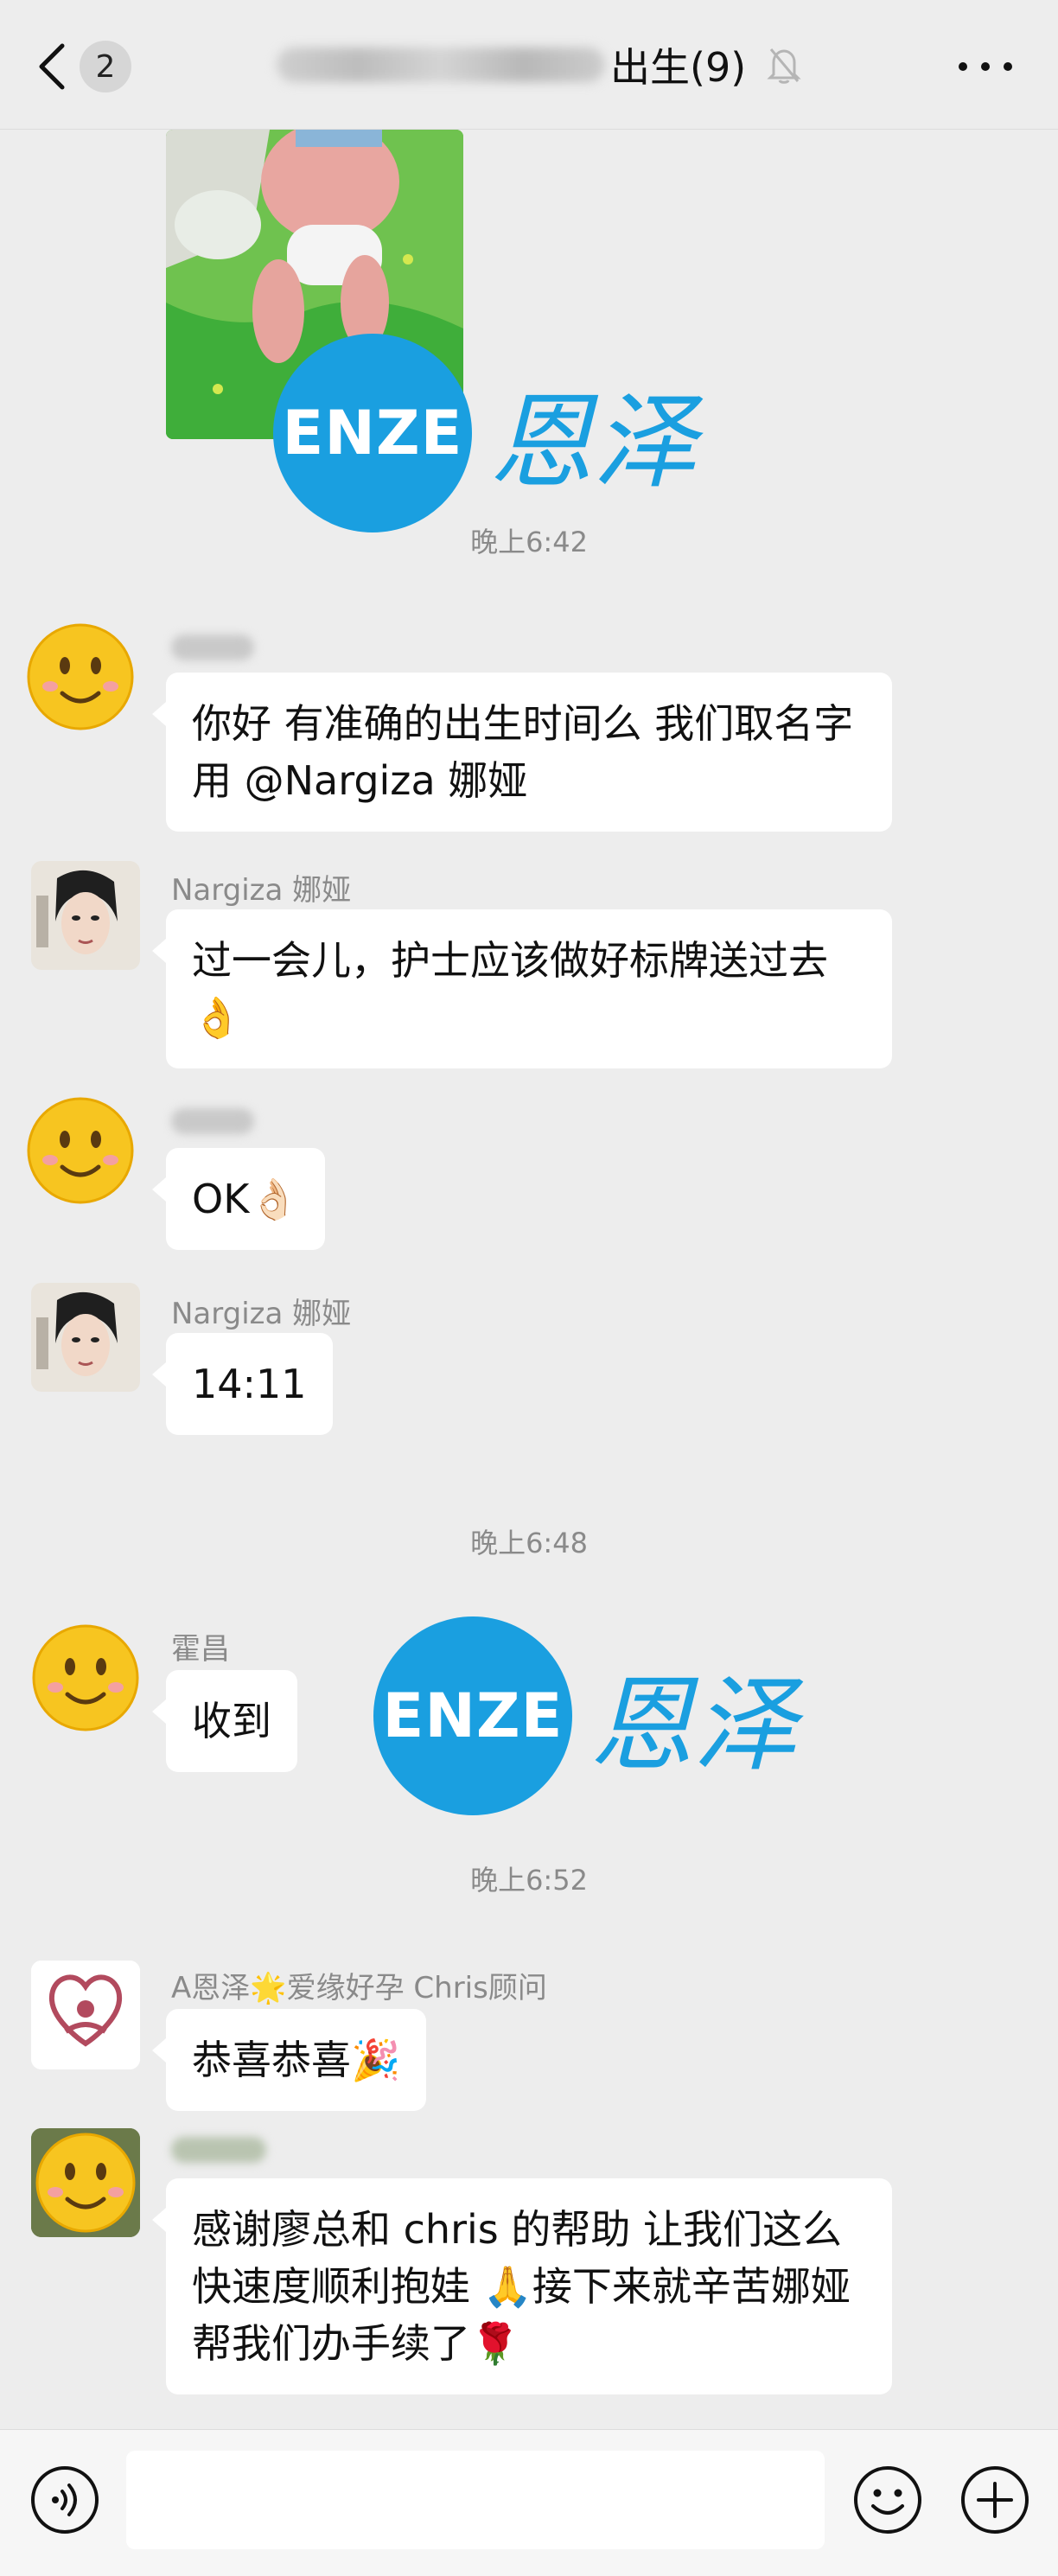 Image resolution: width=1058 pixels, height=2576 pixels. I want to click on timestamp: 晚上6:48, so click(529, 1543).